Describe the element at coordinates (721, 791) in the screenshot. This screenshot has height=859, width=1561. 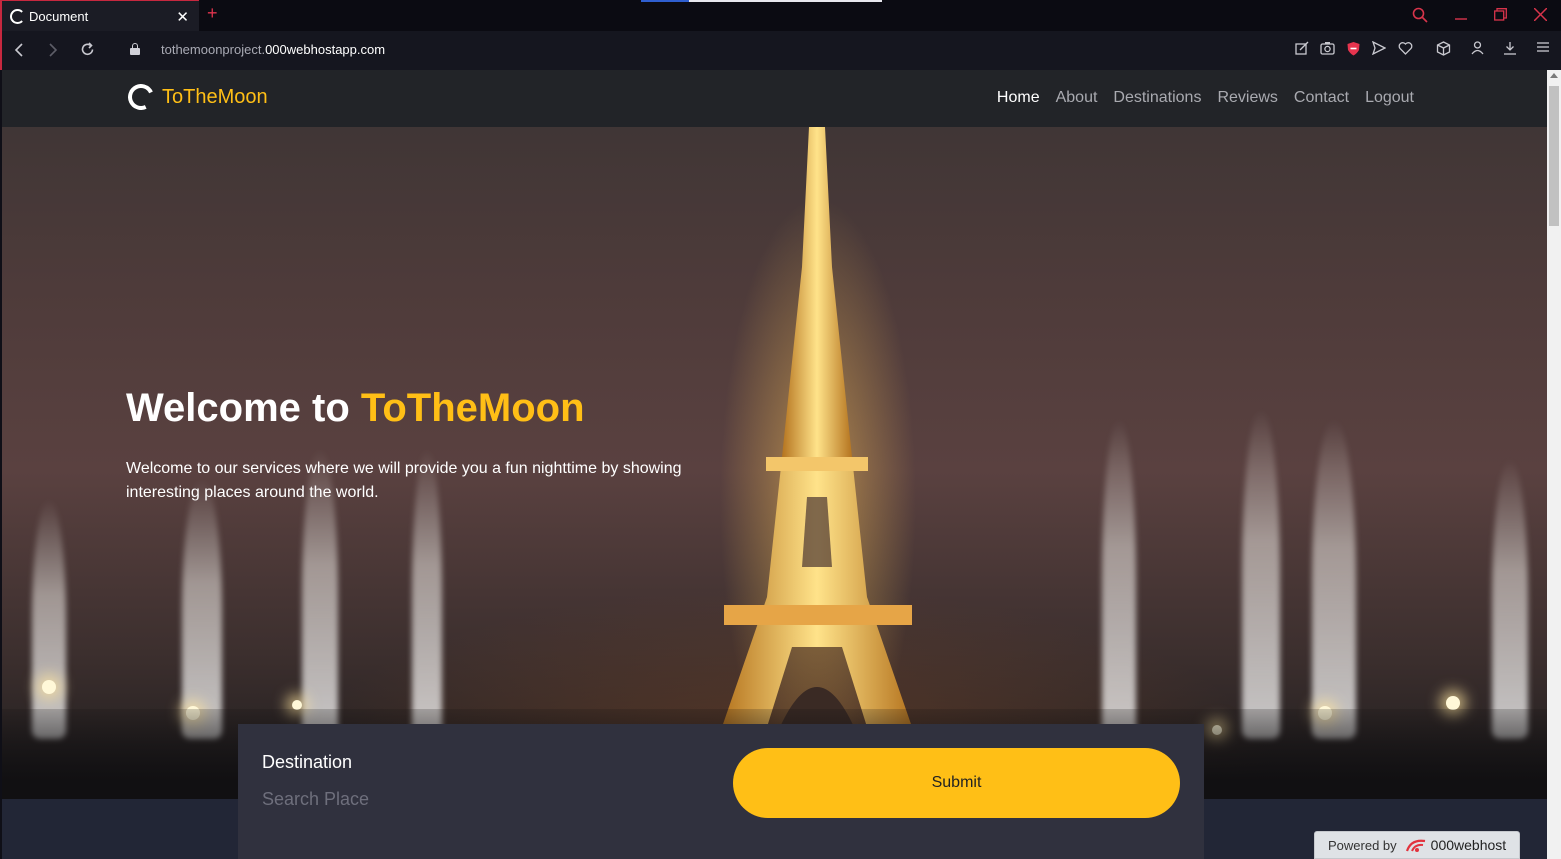
I see `destination-search-form: Destination Submit` at that location.